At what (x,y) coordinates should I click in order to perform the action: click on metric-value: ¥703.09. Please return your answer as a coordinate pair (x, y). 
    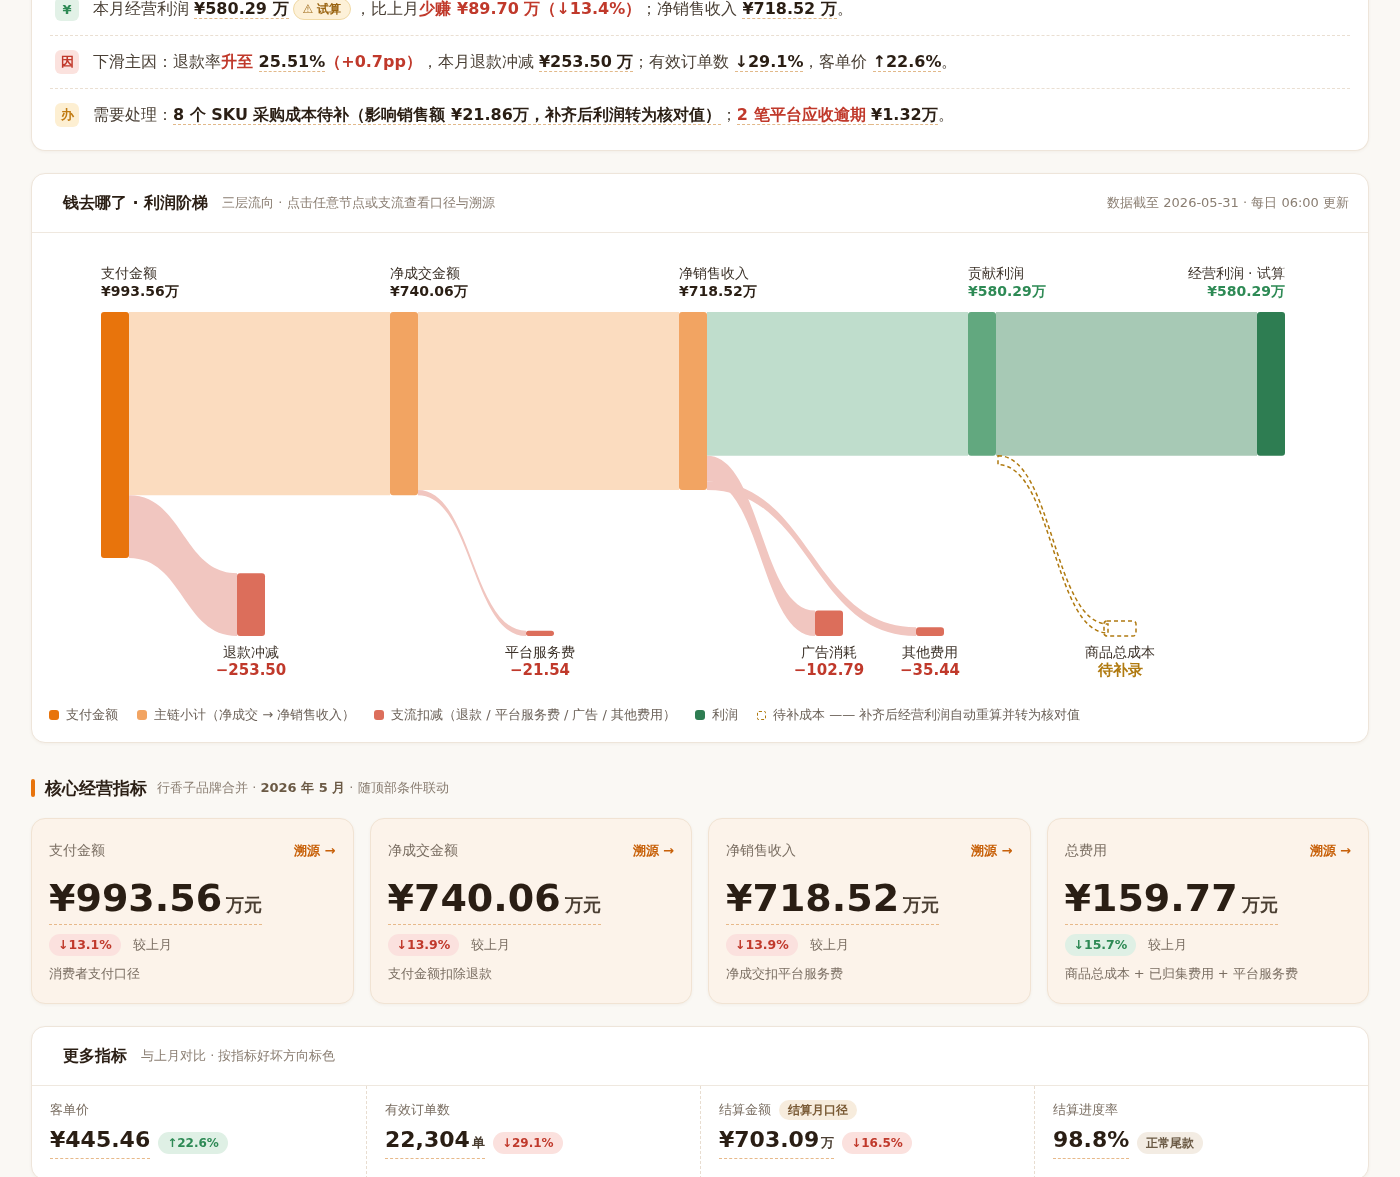
    Looking at the image, I should click on (769, 1140).